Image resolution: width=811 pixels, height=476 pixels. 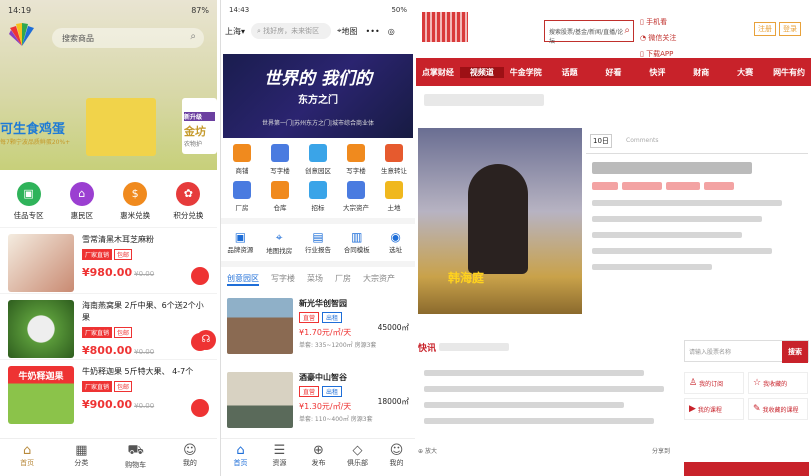 I want to click on nav-item: 视频道, so click(x=481, y=72).